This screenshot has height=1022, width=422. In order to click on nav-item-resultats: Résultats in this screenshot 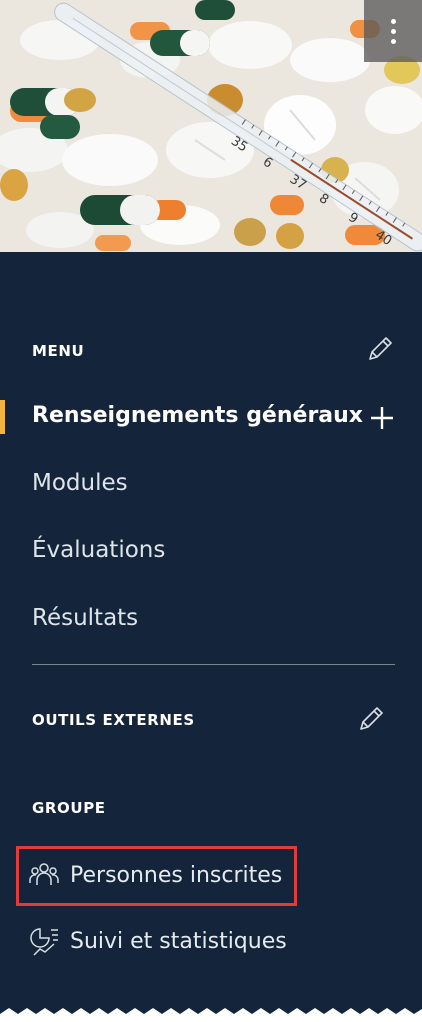, I will do `click(85, 618)`.